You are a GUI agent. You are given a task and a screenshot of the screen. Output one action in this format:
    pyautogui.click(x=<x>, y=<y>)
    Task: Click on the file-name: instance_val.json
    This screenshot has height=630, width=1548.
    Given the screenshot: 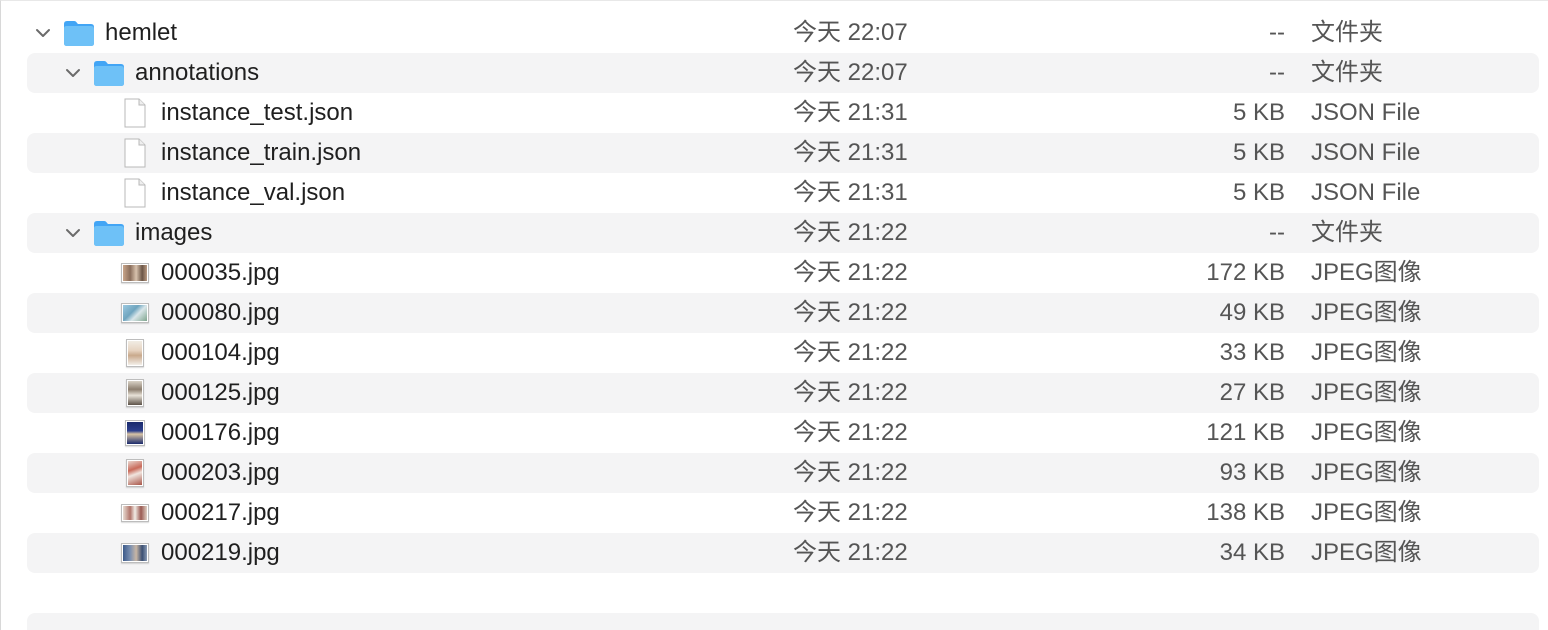 What is the action you would take?
    pyautogui.click(x=253, y=192)
    